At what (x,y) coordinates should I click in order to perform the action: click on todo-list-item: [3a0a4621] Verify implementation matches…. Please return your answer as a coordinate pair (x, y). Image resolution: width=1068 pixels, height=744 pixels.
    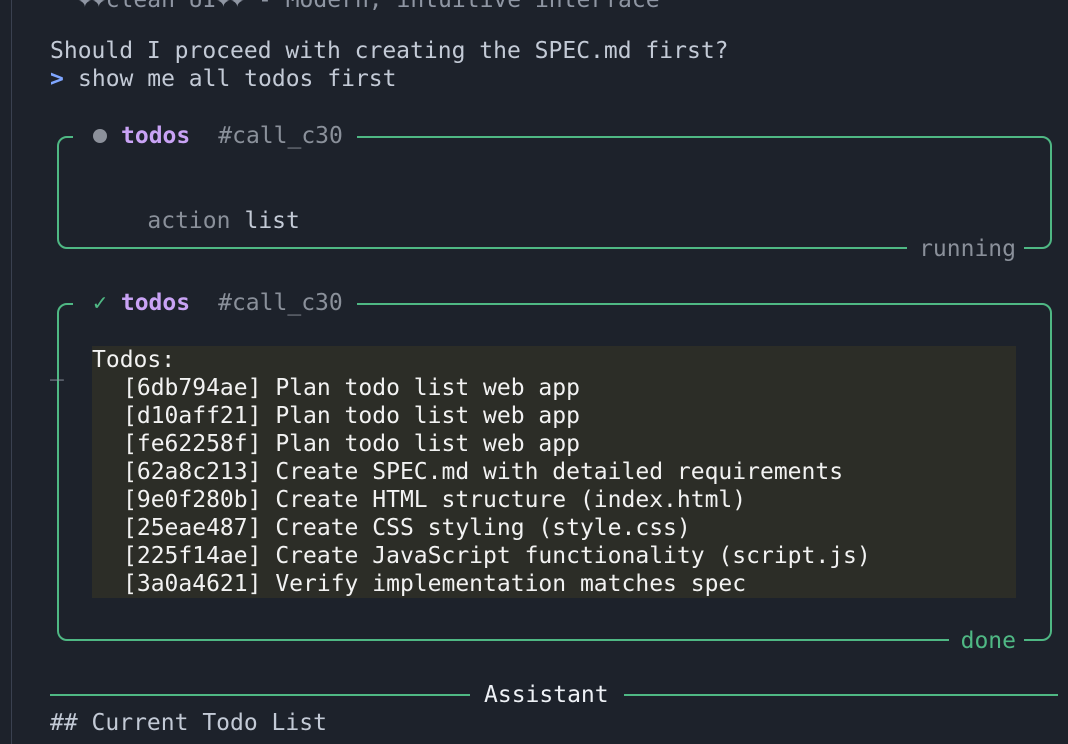
    Looking at the image, I should click on (435, 584).